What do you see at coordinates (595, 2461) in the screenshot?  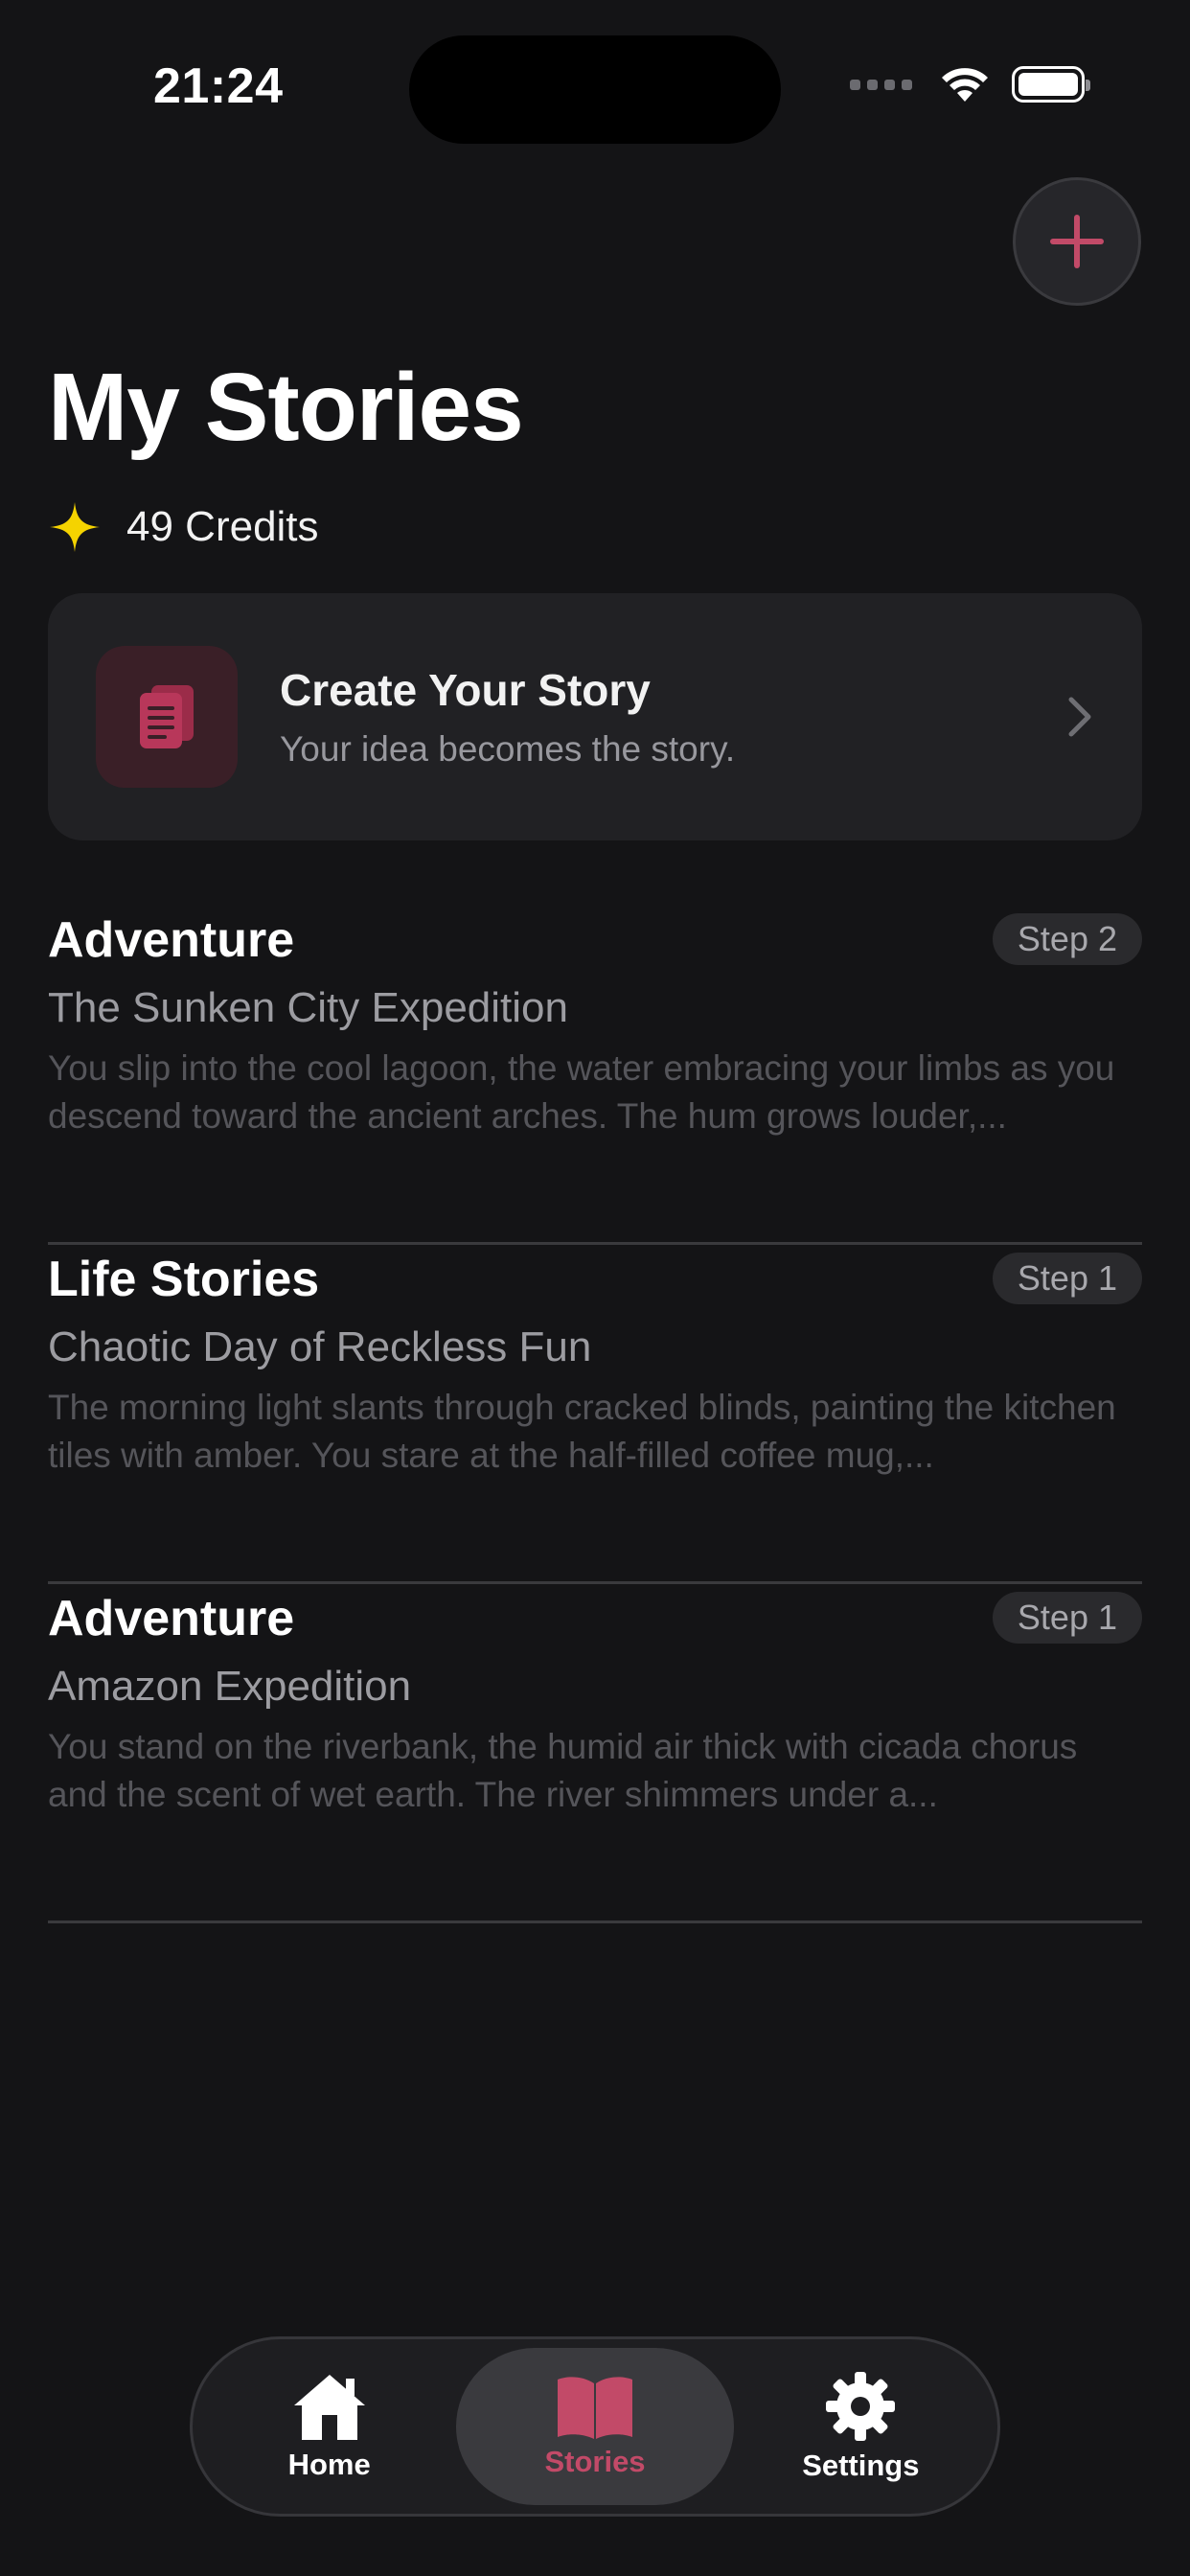 I see `tab-label: Stories` at bounding box center [595, 2461].